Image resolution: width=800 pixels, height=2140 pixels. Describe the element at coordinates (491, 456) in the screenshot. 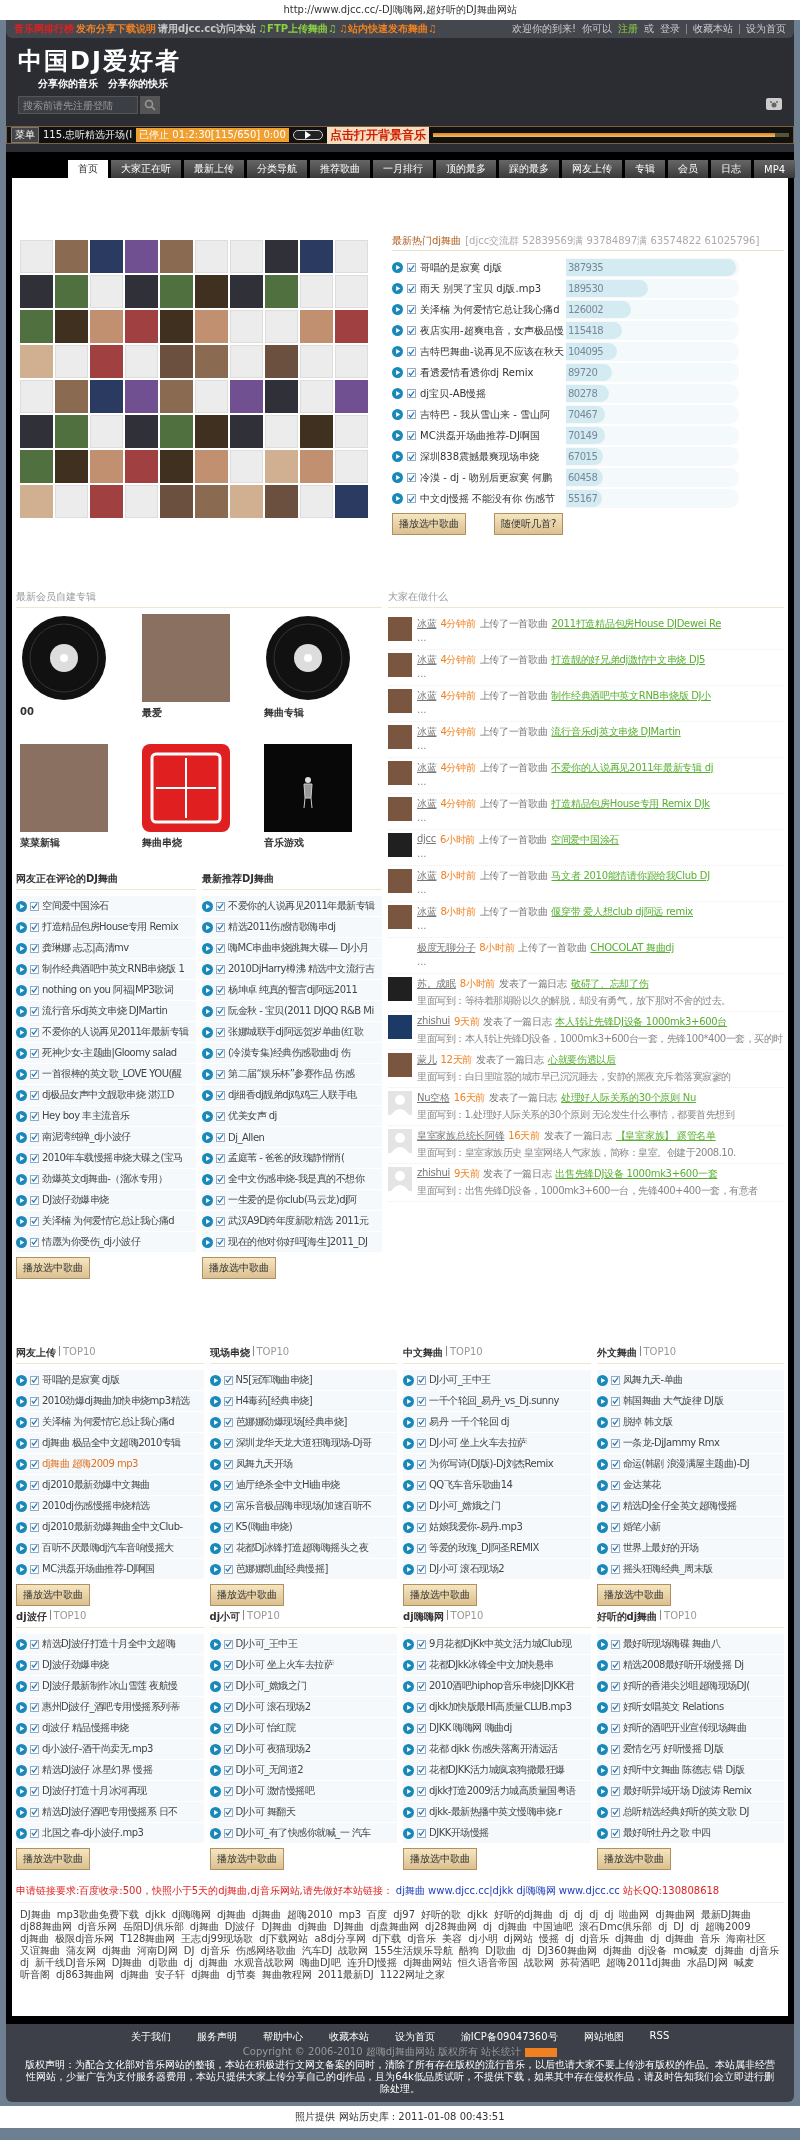

I see `song-link: 深圳838震撼最爽现场串烧` at that location.